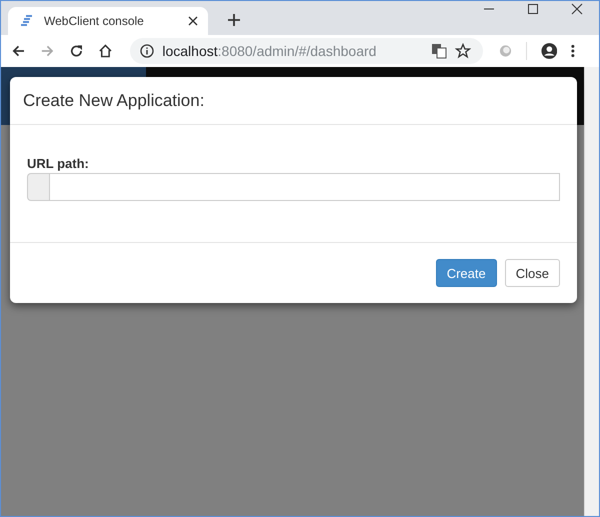 The width and height of the screenshot is (600, 517). What do you see at coordinates (270, 51) in the screenshot?
I see `url-text: localhost:8080/admin/#/dashboard` at bounding box center [270, 51].